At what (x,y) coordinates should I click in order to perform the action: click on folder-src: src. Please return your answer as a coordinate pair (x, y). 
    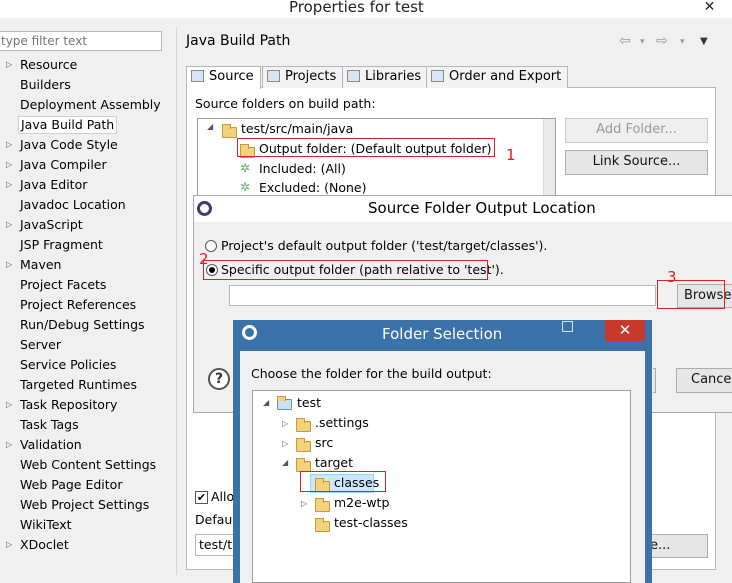
    Looking at the image, I should click on (324, 443).